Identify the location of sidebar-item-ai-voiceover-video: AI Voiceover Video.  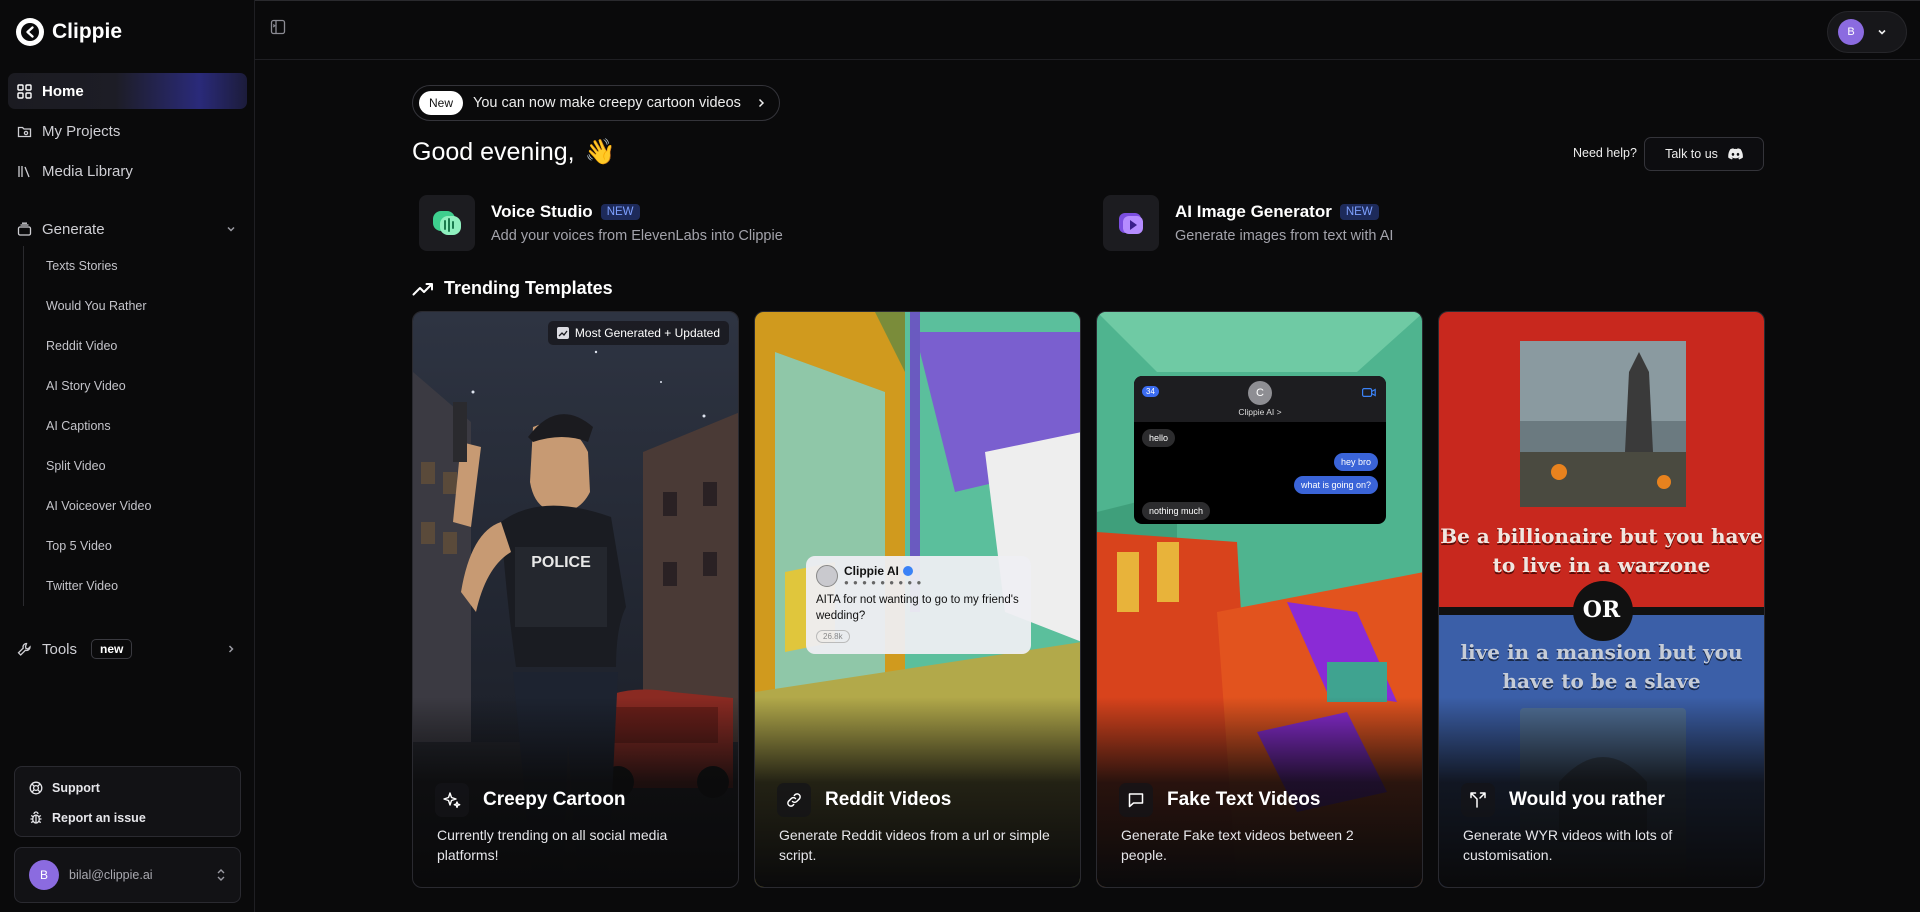
(135, 506).